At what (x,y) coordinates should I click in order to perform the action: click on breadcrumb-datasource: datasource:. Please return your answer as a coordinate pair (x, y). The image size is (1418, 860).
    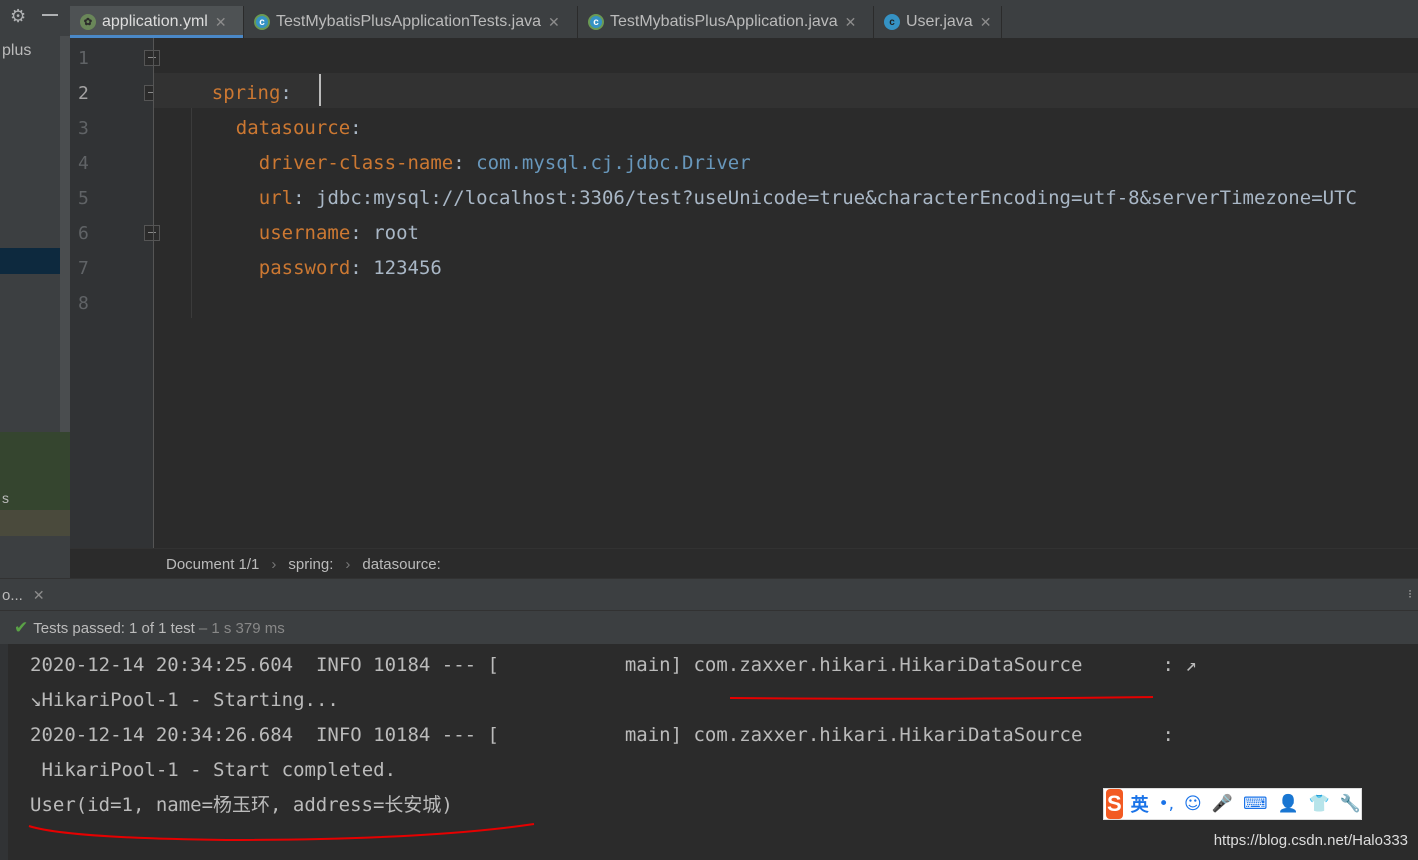
    Looking at the image, I should click on (401, 564).